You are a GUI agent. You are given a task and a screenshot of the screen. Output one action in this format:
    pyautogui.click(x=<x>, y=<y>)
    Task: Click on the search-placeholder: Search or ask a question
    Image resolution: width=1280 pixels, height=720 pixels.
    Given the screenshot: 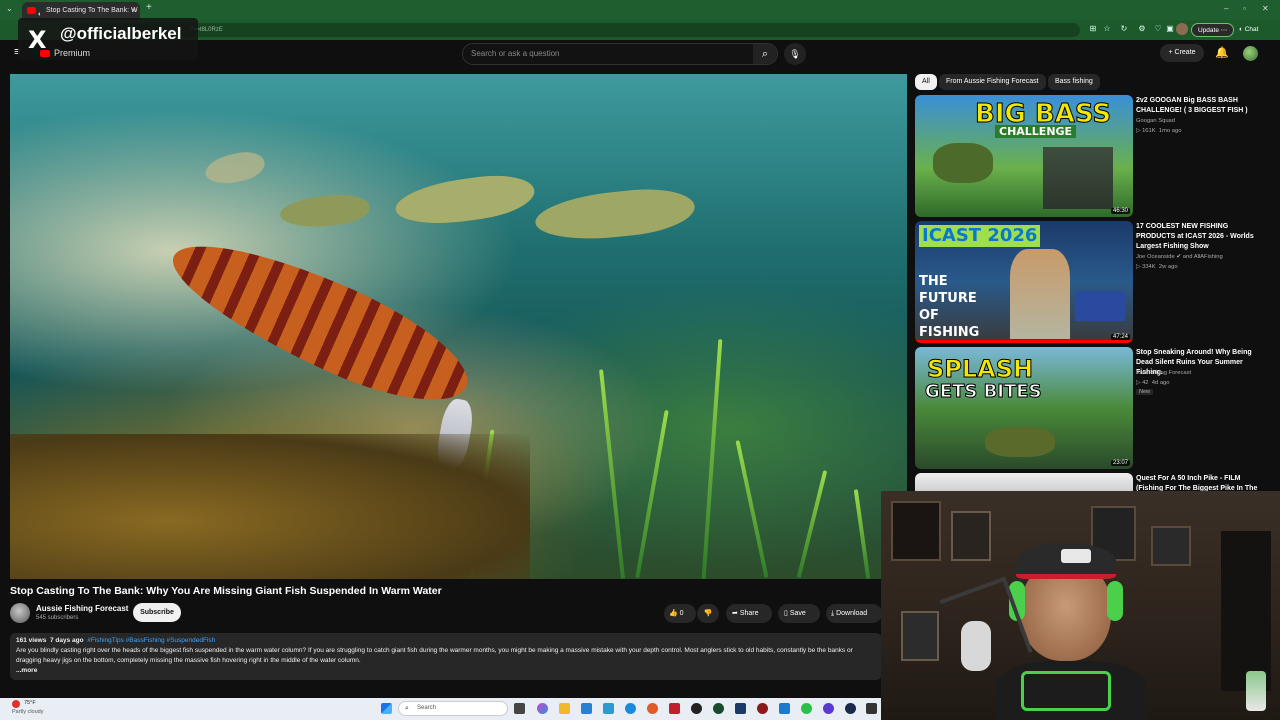 What is the action you would take?
    pyautogui.click(x=515, y=53)
    